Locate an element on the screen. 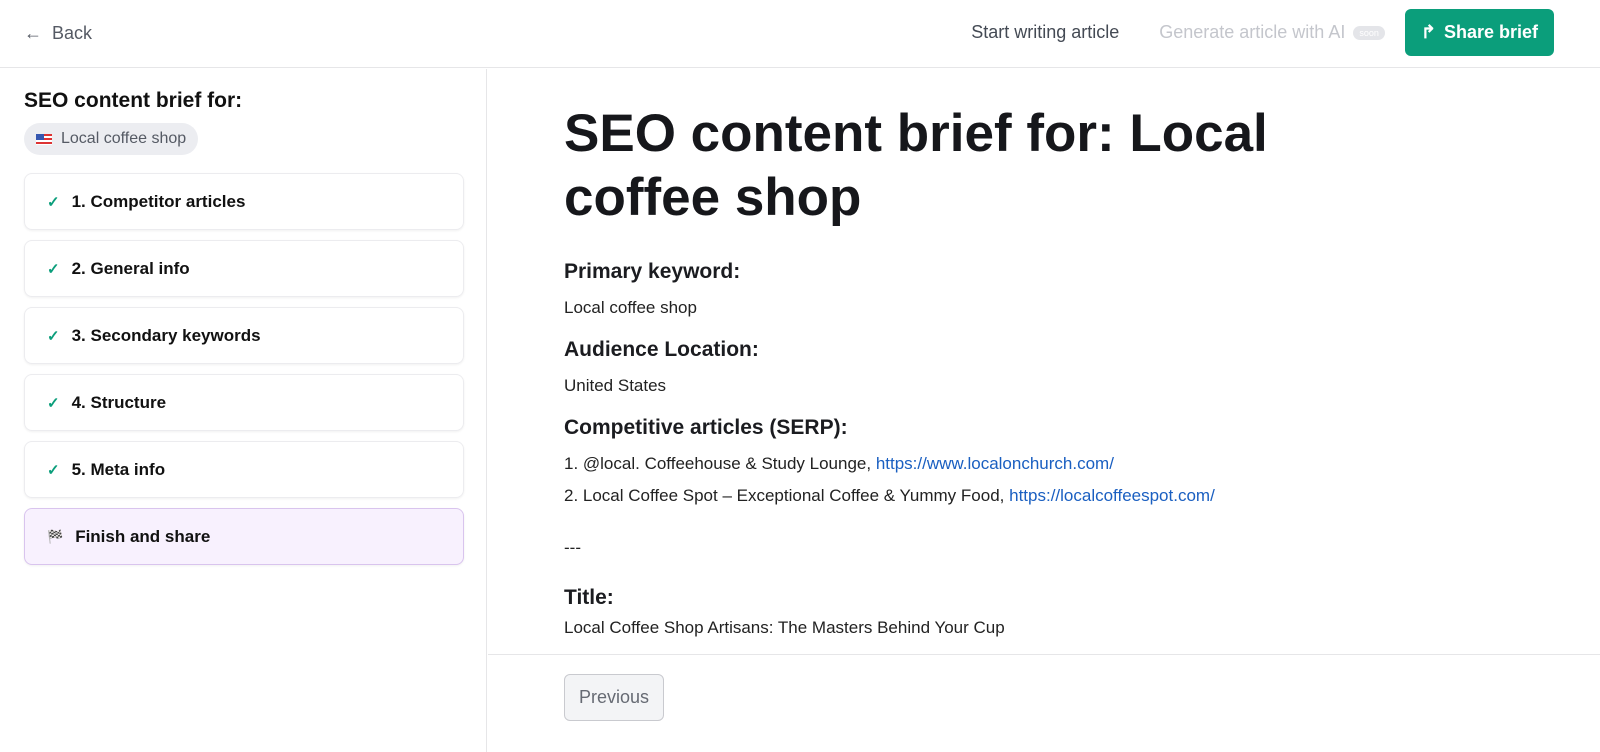  sidebar-title: SEO content brief for: is located at coordinates (133, 100).